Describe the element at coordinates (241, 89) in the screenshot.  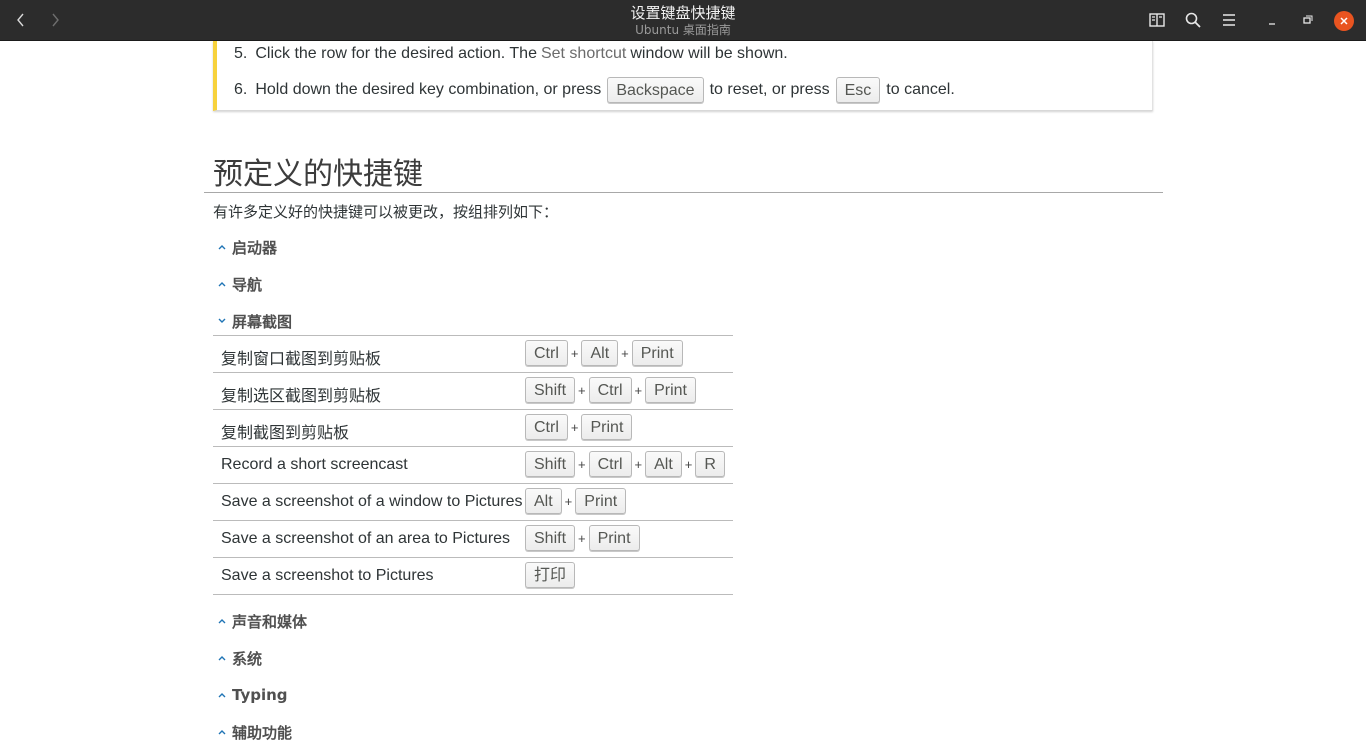
I see `step-number: 6.` at that location.